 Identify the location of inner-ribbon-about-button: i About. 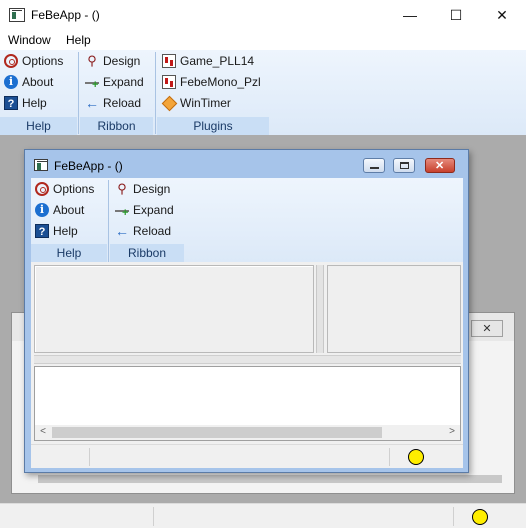
(69, 210).